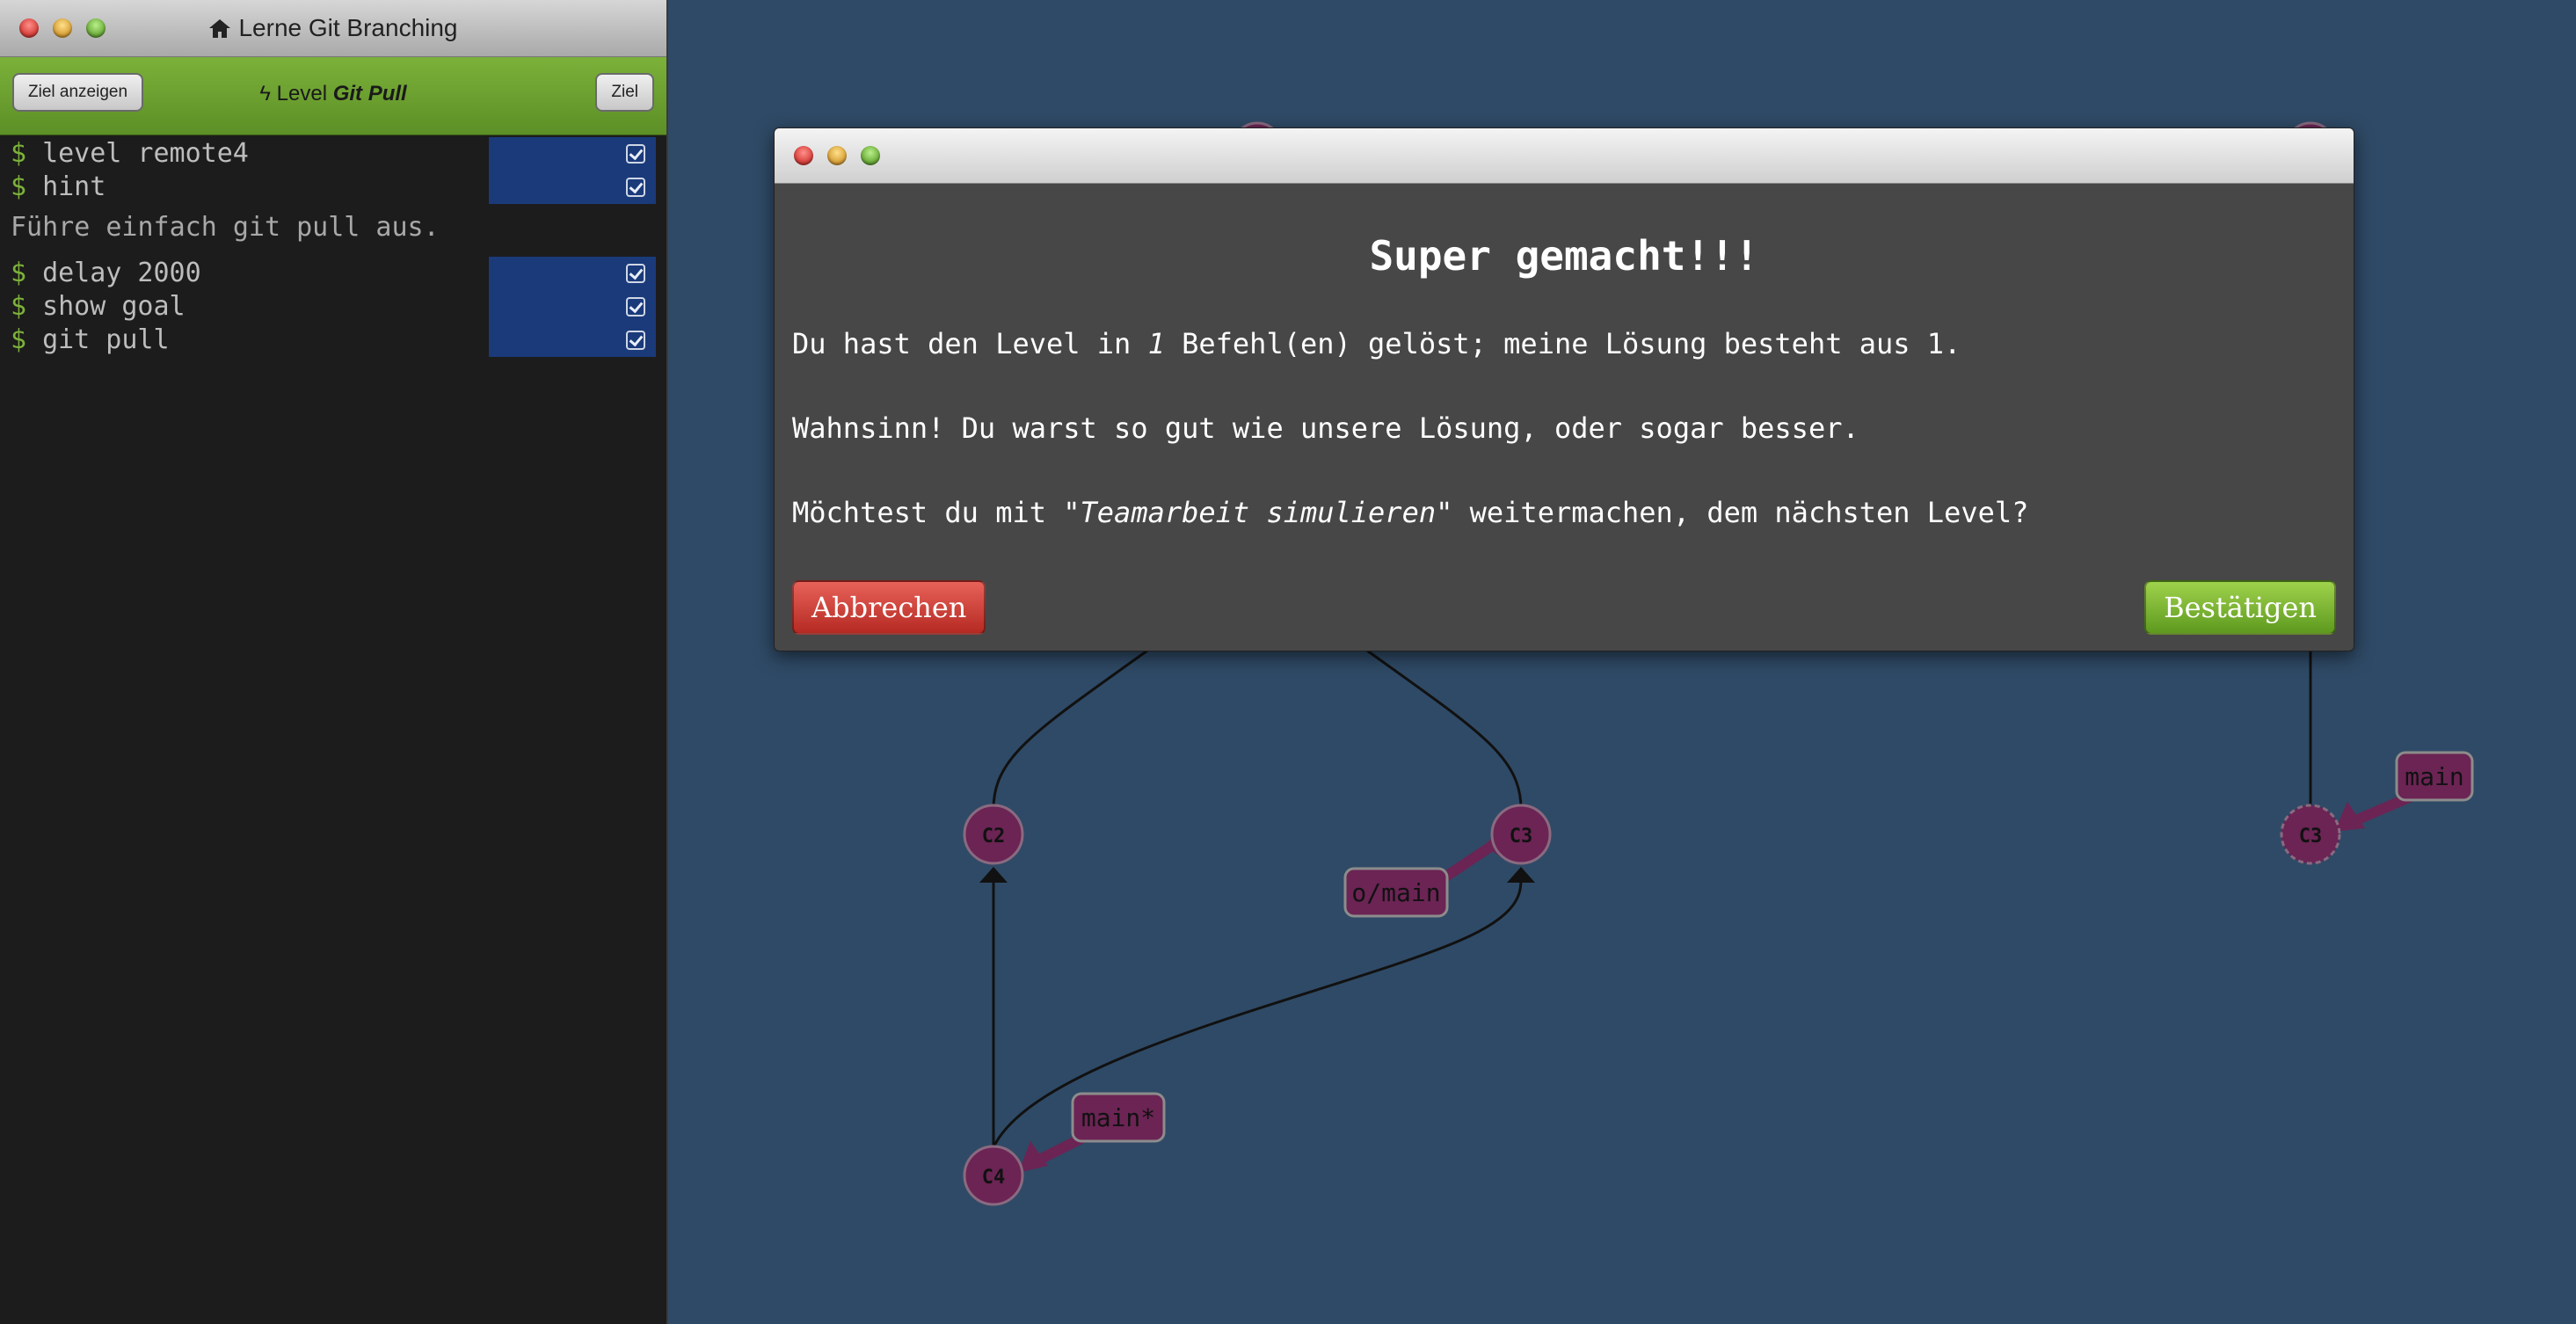 The image size is (2576, 1324). What do you see at coordinates (1070, 729) in the screenshot?
I see `edge-c1-c2` at bounding box center [1070, 729].